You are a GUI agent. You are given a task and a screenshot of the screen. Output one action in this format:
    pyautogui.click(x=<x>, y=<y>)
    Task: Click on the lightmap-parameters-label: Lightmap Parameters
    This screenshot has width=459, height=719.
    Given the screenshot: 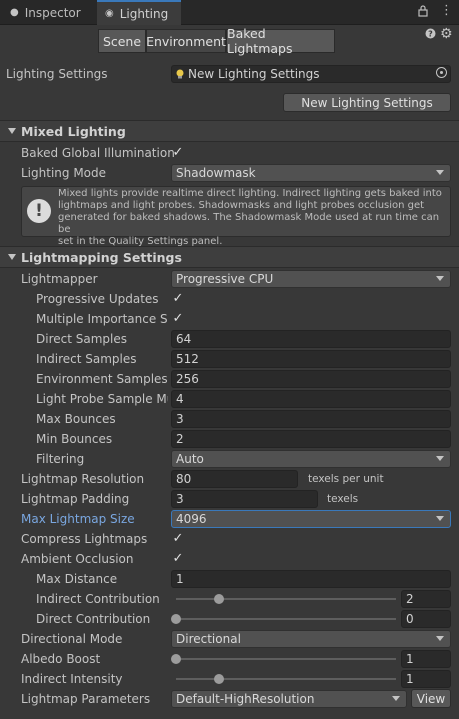 What is the action you would take?
    pyautogui.click(x=86, y=699)
    